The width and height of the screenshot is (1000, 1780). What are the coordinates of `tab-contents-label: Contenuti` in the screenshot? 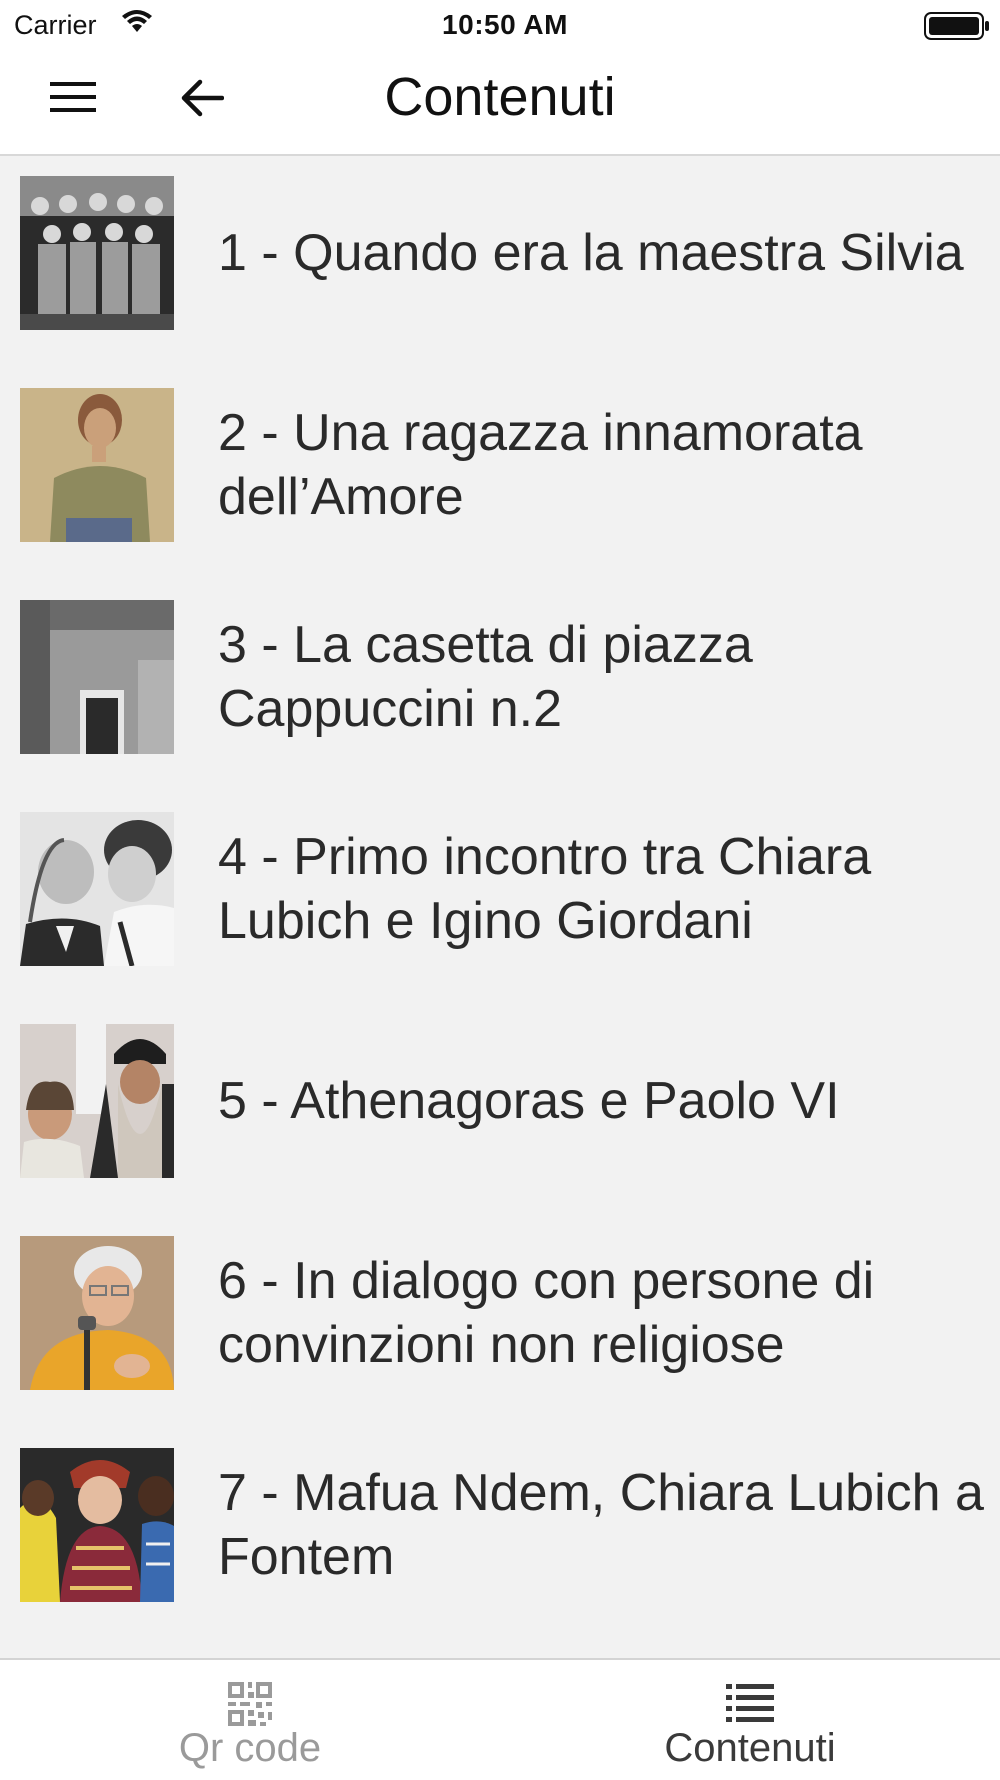 It's located at (750, 1748).